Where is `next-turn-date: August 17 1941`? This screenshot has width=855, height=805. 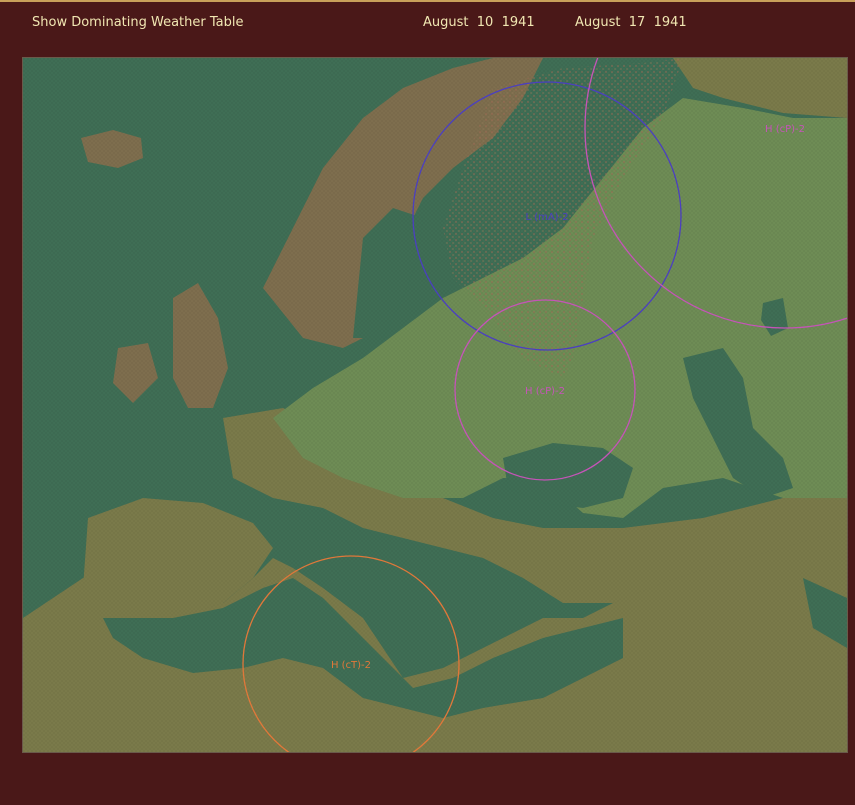
next-turn-date: August 17 1941 is located at coordinates (631, 22).